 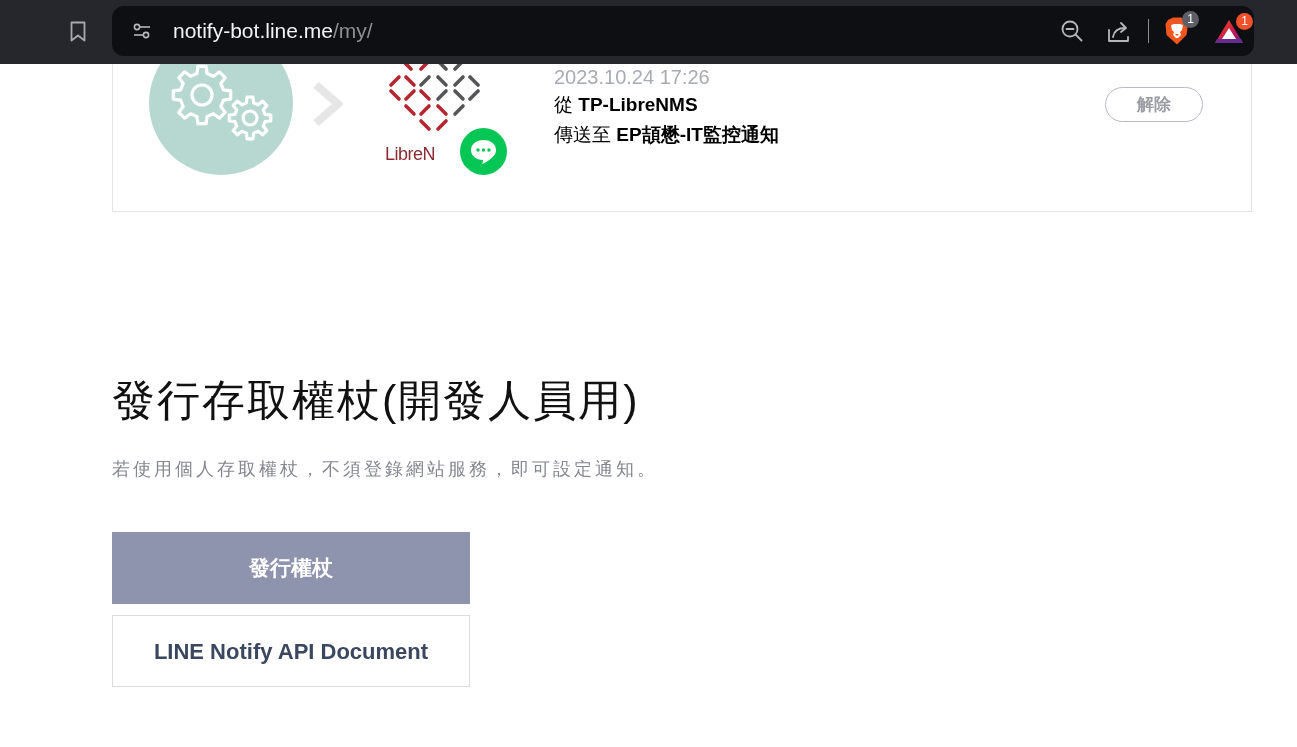 What do you see at coordinates (1072, 31) in the screenshot?
I see `zoom-out-icon` at bounding box center [1072, 31].